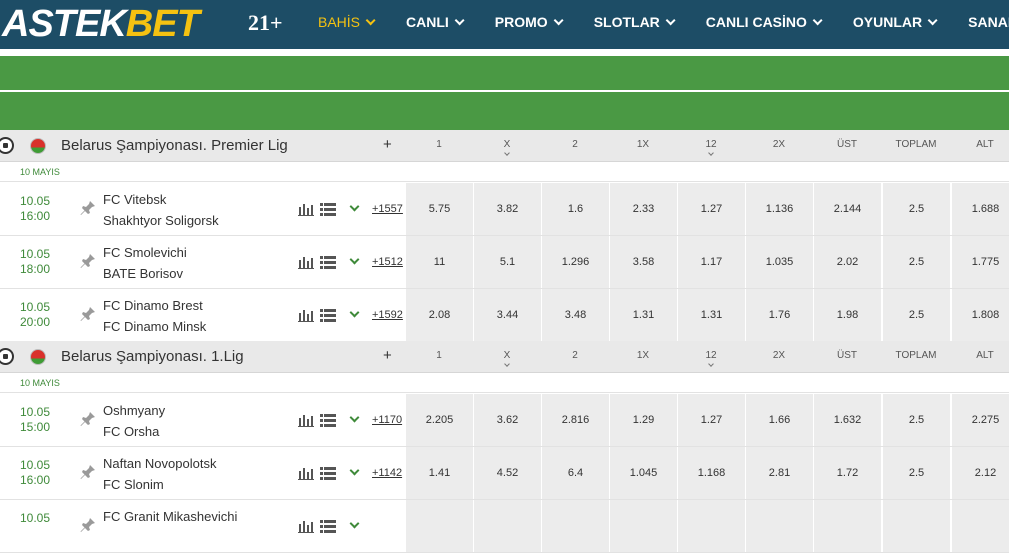 This screenshot has height=553, width=1009. Describe the element at coordinates (643, 209) in the screenshot. I see `odd-cell-1x: 2.33` at that location.